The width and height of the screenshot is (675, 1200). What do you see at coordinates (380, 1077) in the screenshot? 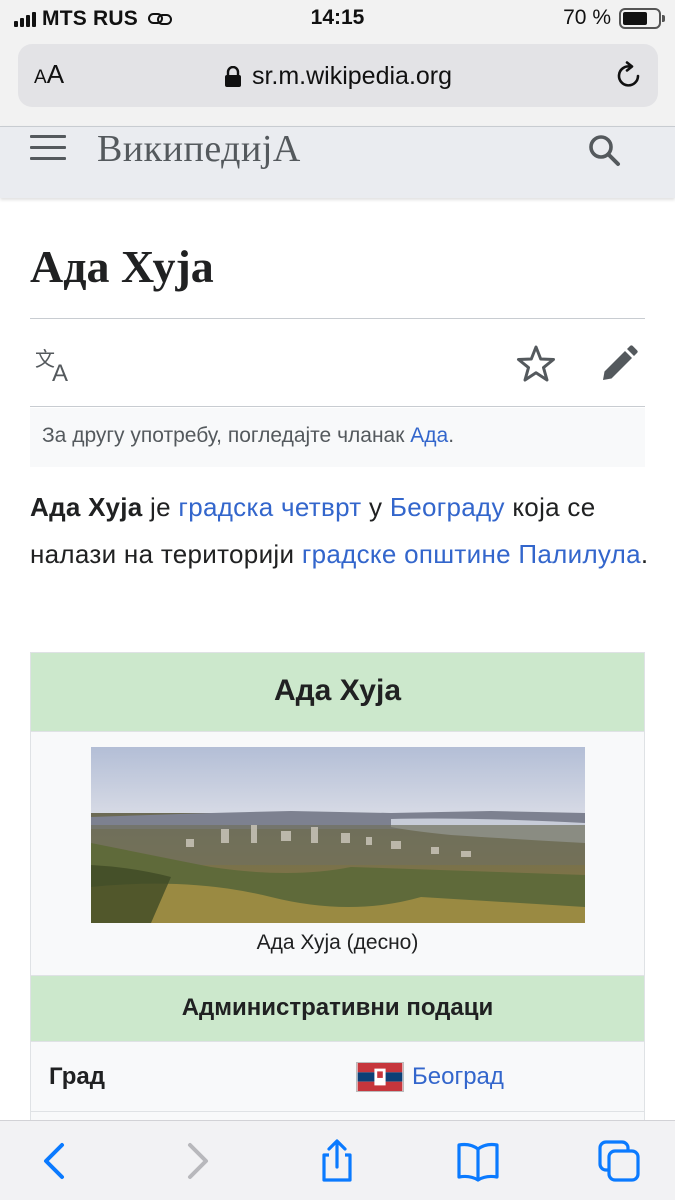
I see `belgrade-flag-icon` at bounding box center [380, 1077].